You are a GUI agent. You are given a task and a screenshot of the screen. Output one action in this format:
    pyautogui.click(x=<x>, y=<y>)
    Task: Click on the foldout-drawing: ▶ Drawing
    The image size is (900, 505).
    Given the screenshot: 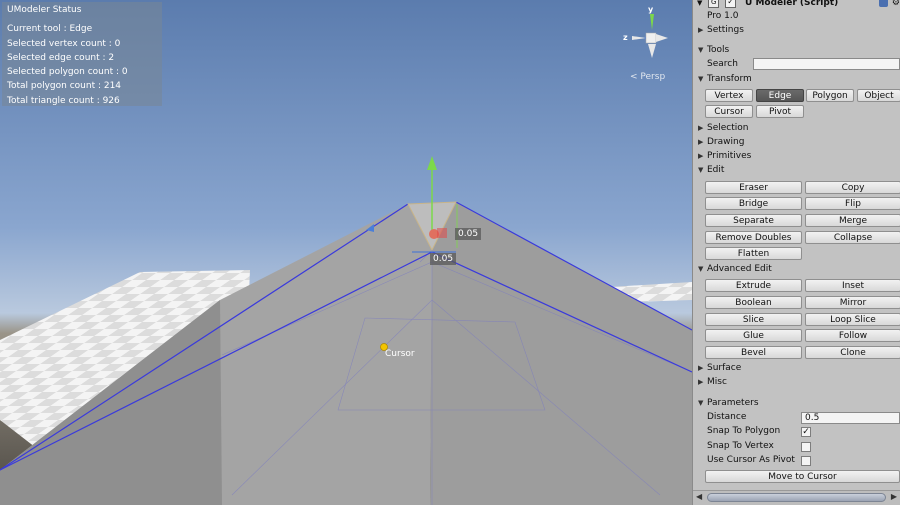 What is the action you would take?
    pyautogui.click(x=796, y=142)
    